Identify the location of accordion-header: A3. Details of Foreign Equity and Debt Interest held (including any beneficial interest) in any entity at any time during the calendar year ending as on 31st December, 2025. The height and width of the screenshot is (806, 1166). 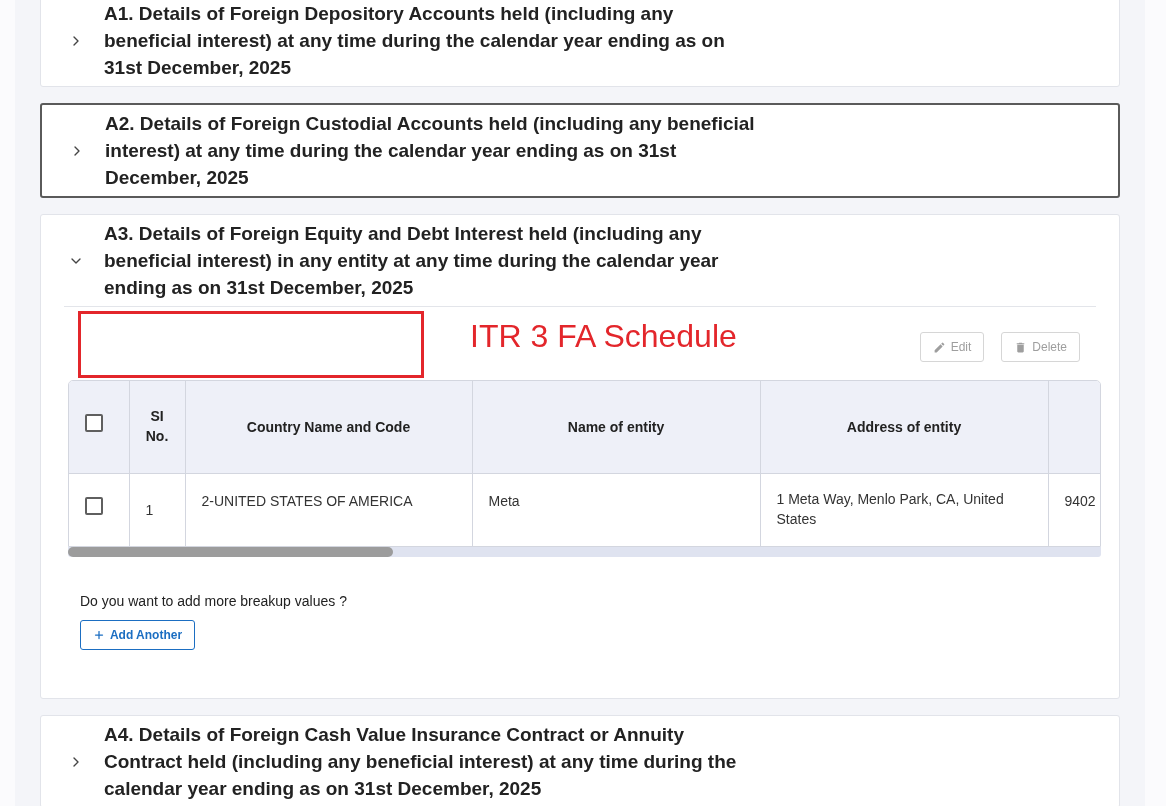
(580, 260).